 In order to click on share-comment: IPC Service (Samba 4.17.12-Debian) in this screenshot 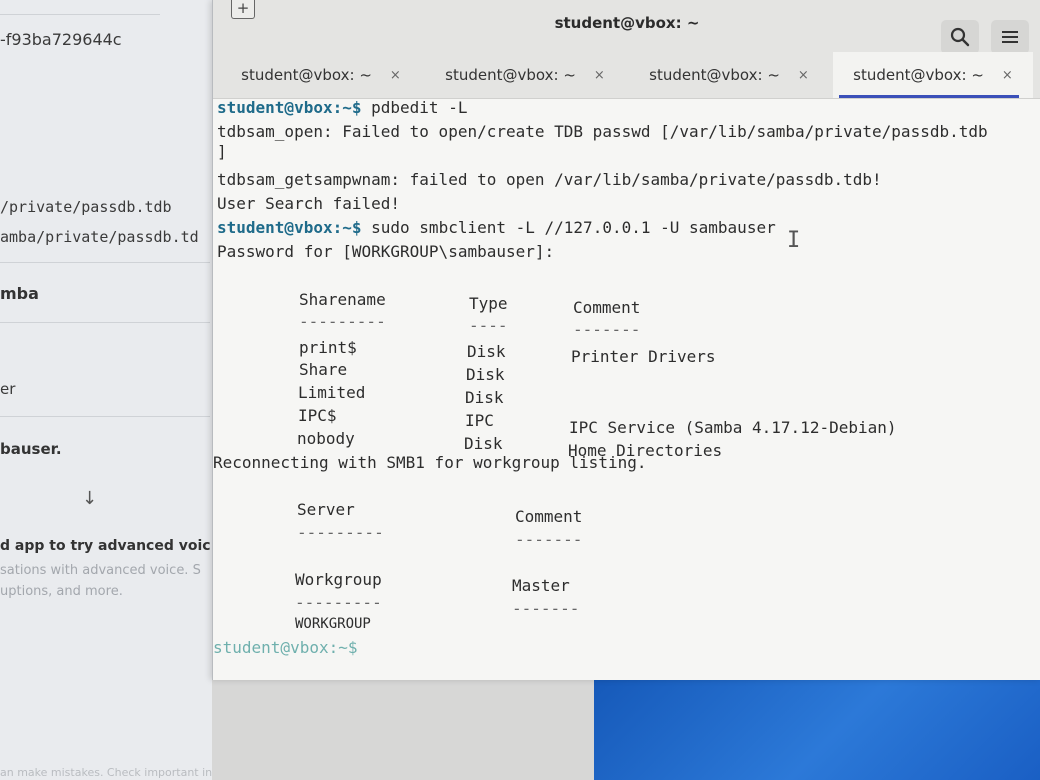, I will do `click(733, 427)`.